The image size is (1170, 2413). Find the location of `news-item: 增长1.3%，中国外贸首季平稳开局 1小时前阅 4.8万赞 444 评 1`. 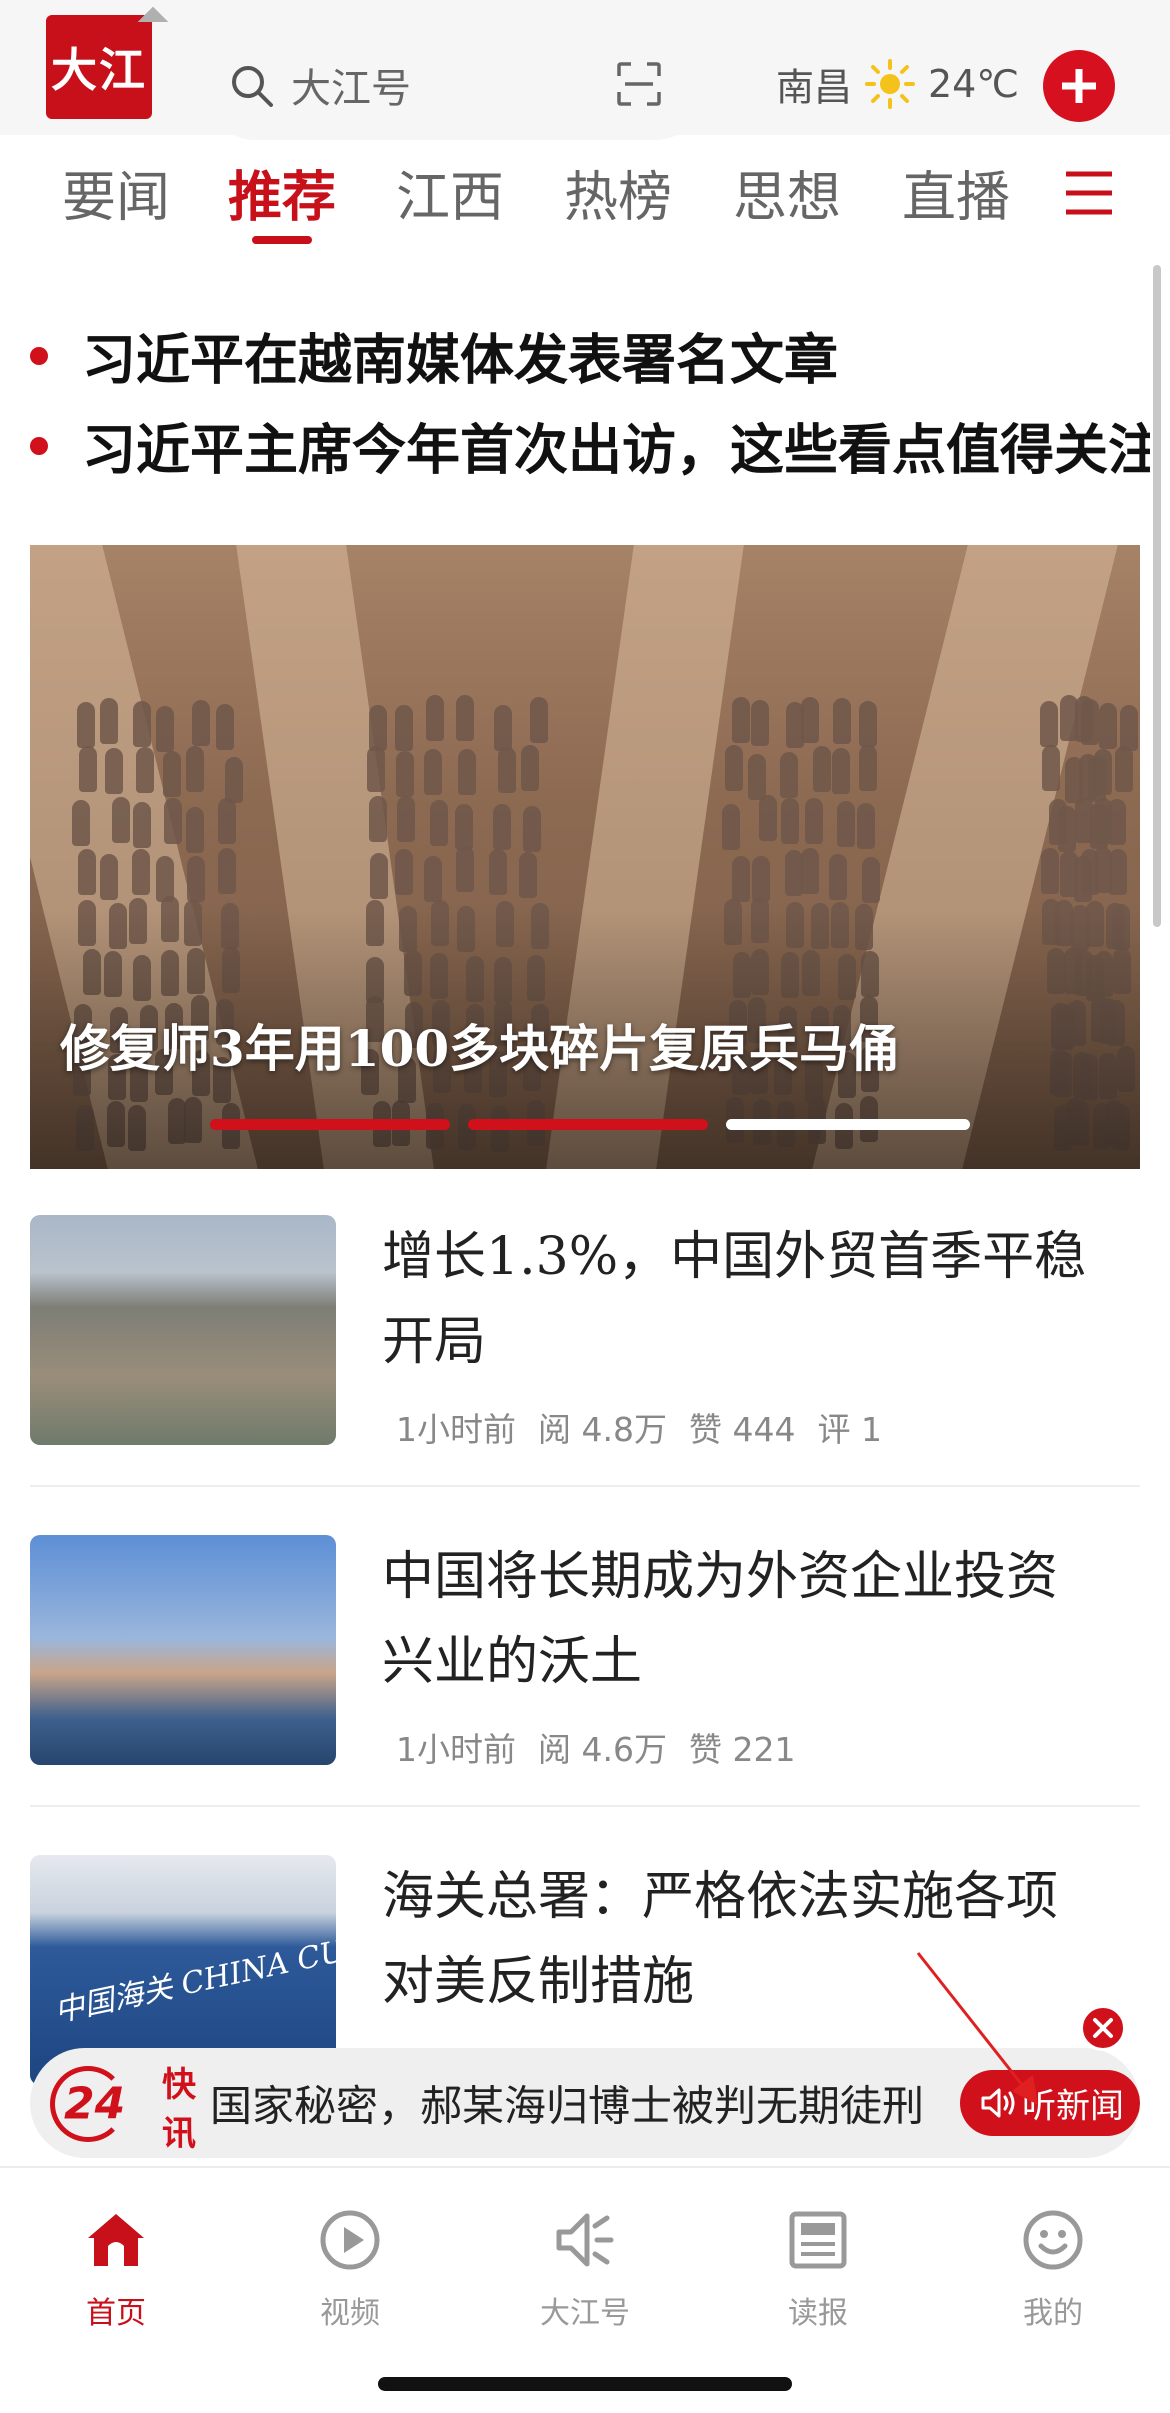

news-item: 增长1.3%，中国外贸首季平稳开局 1小时前阅 4.8万赞 444 评 1 is located at coordinates (585, 1375).